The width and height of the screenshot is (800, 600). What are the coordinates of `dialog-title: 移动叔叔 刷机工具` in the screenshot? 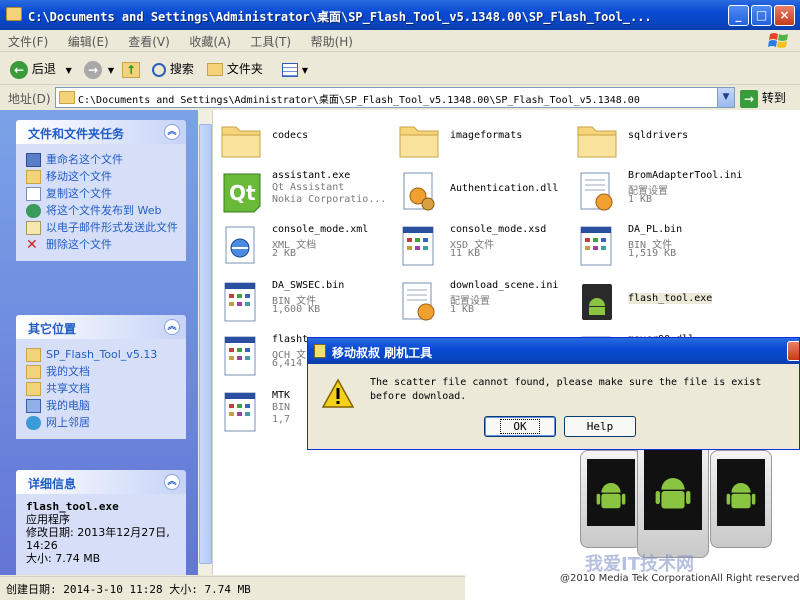 It's located at (382, 353).